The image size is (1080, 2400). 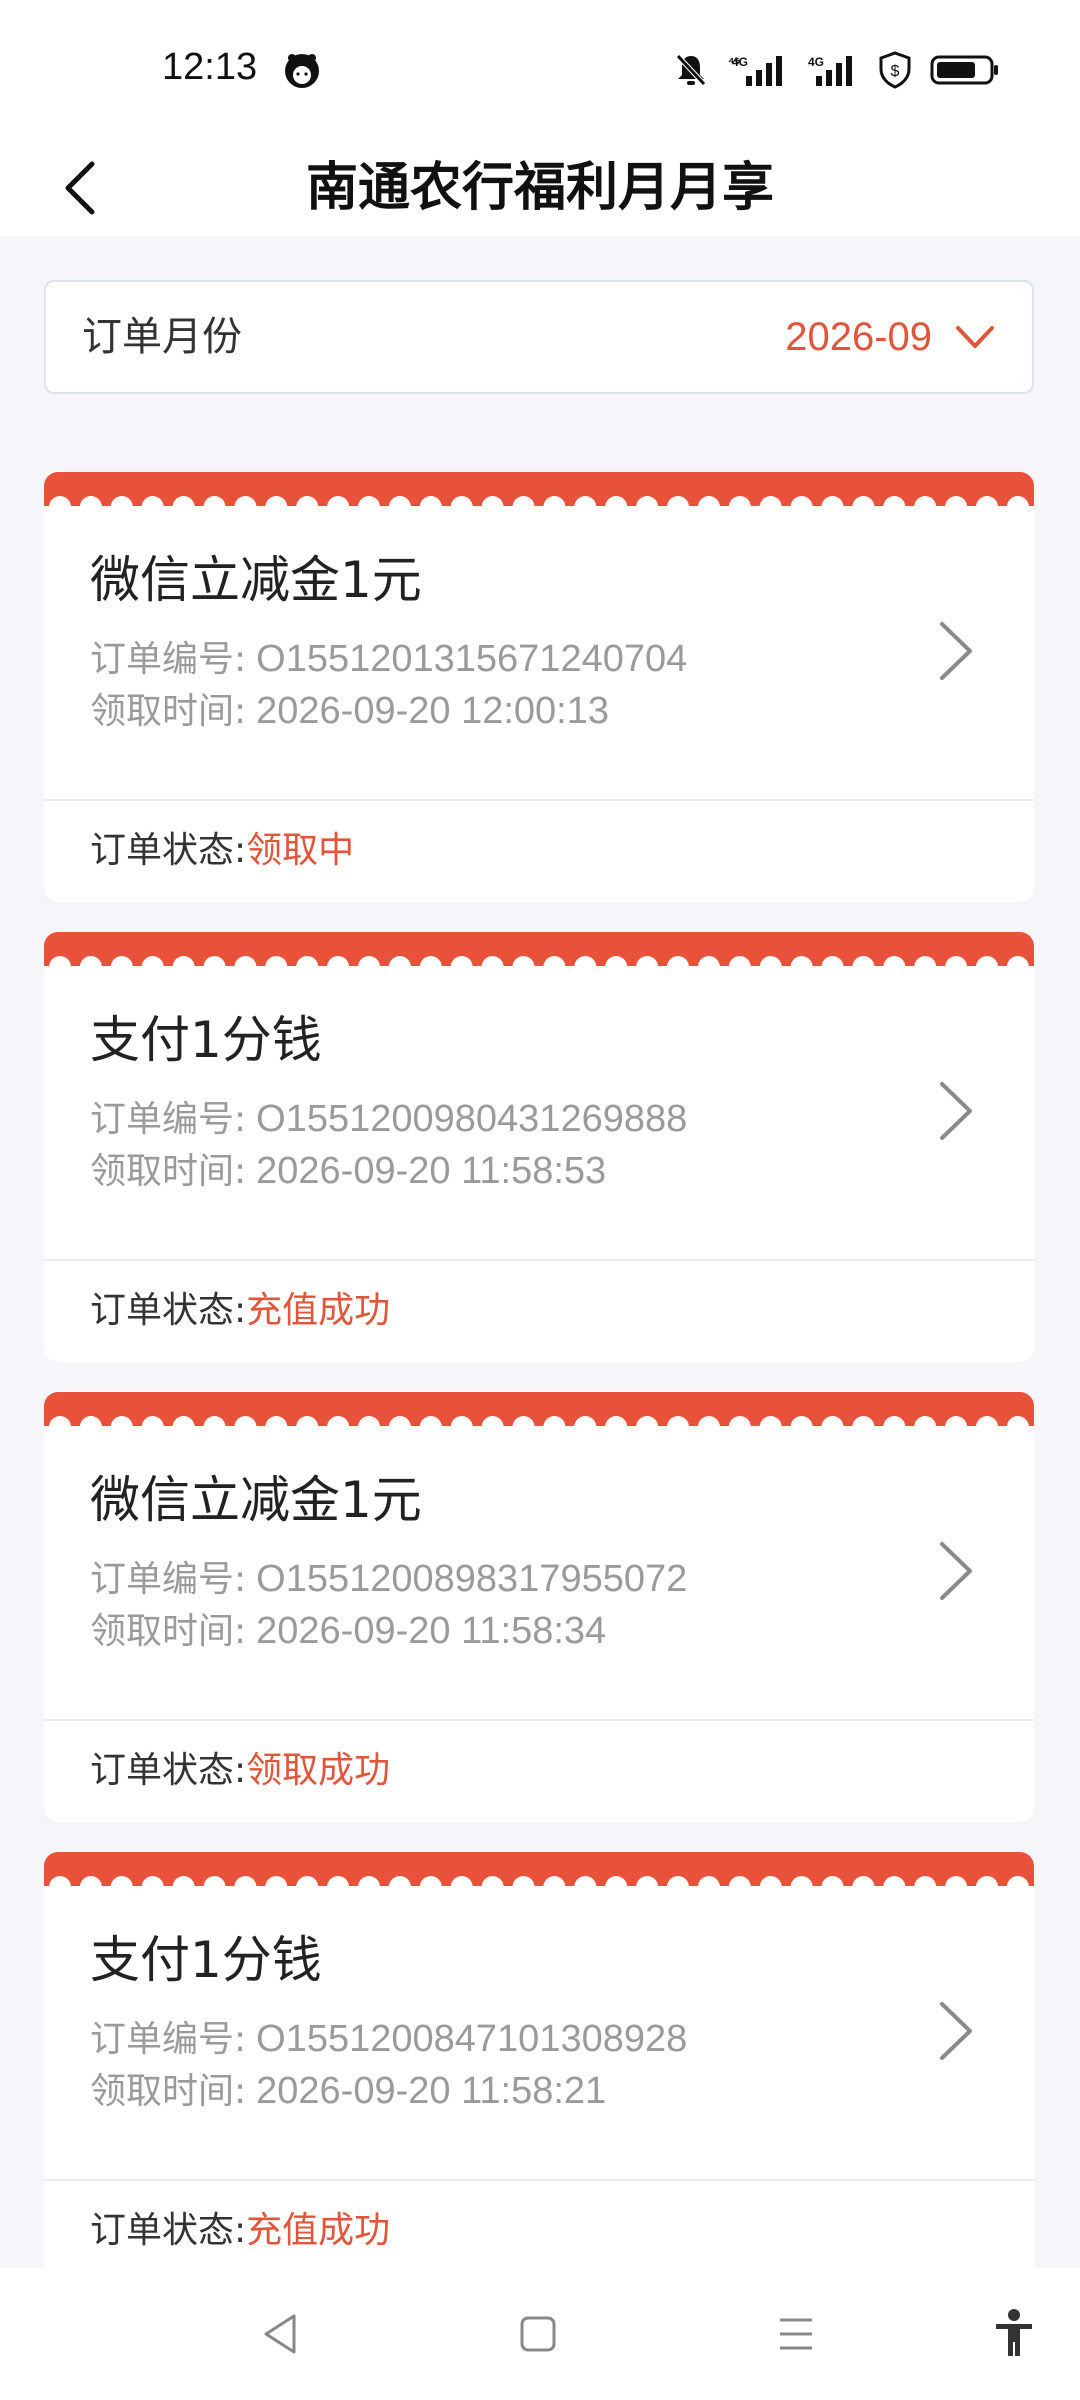 I want to click on system-nav-bar, so click(x=540, y=2334).